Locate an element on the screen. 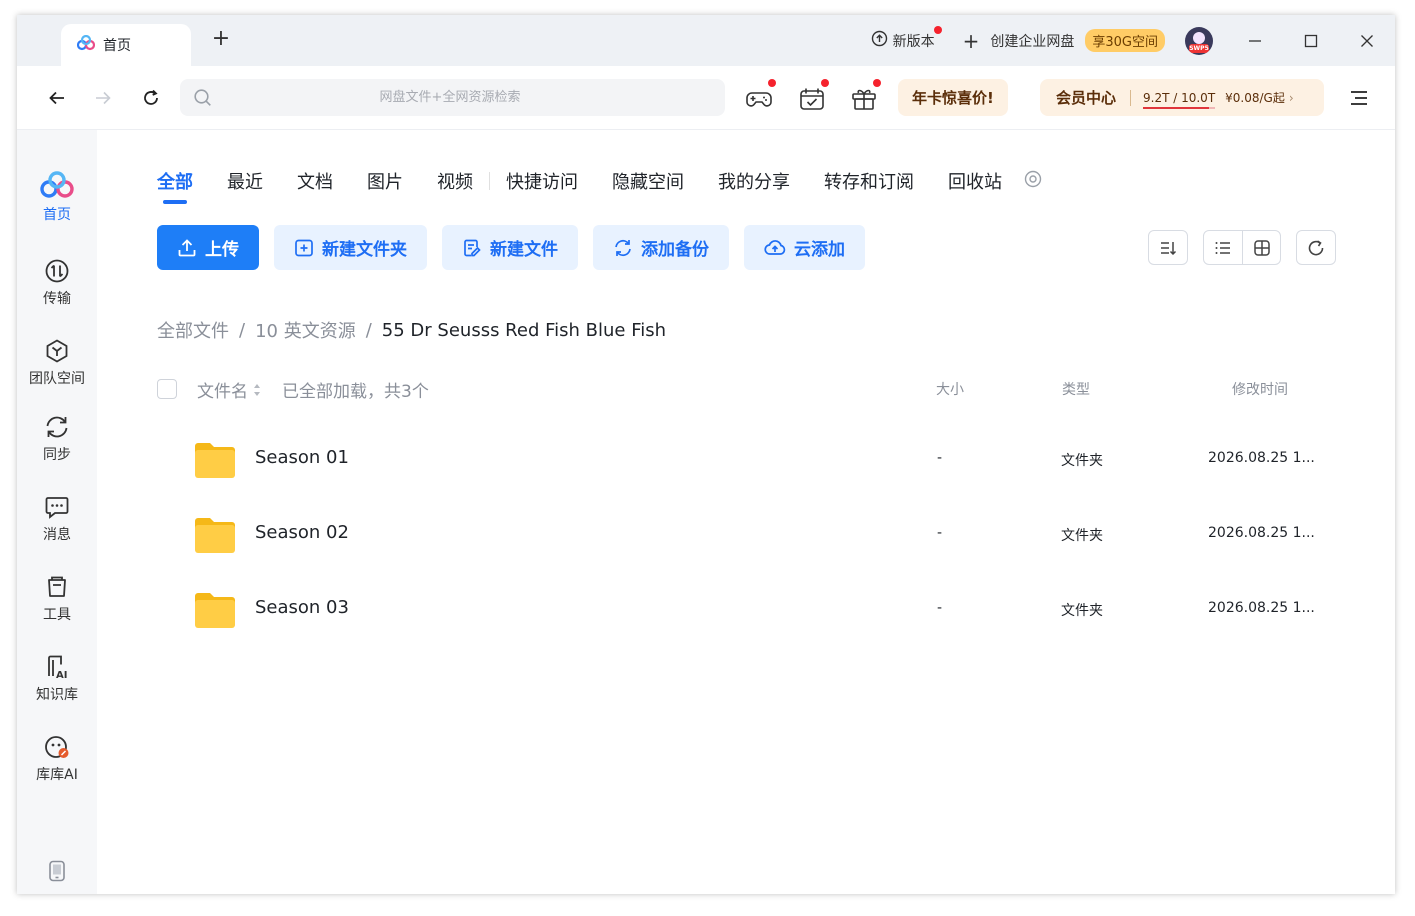 The image size is (1415, 916). gift-button is located at coordinates (865, 96).